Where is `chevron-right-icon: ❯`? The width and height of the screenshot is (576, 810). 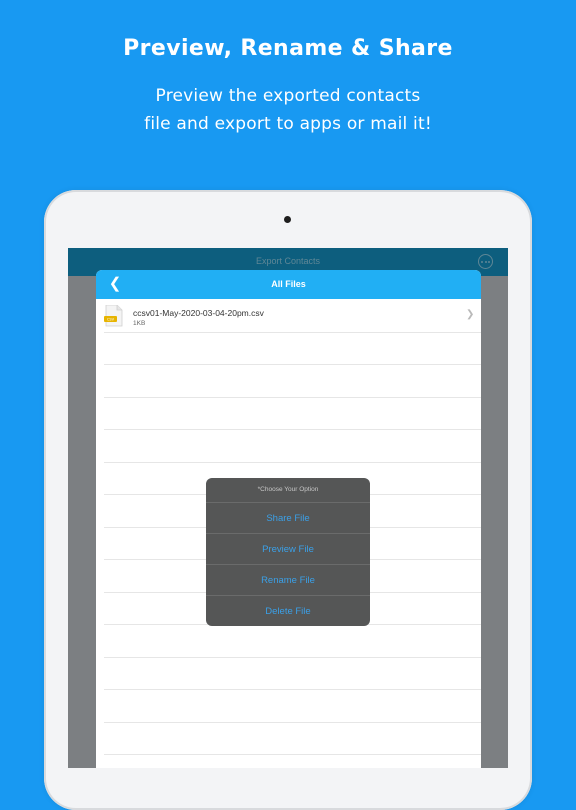 chevron-right-icon: ❯ is located at coordinates (470, 314).